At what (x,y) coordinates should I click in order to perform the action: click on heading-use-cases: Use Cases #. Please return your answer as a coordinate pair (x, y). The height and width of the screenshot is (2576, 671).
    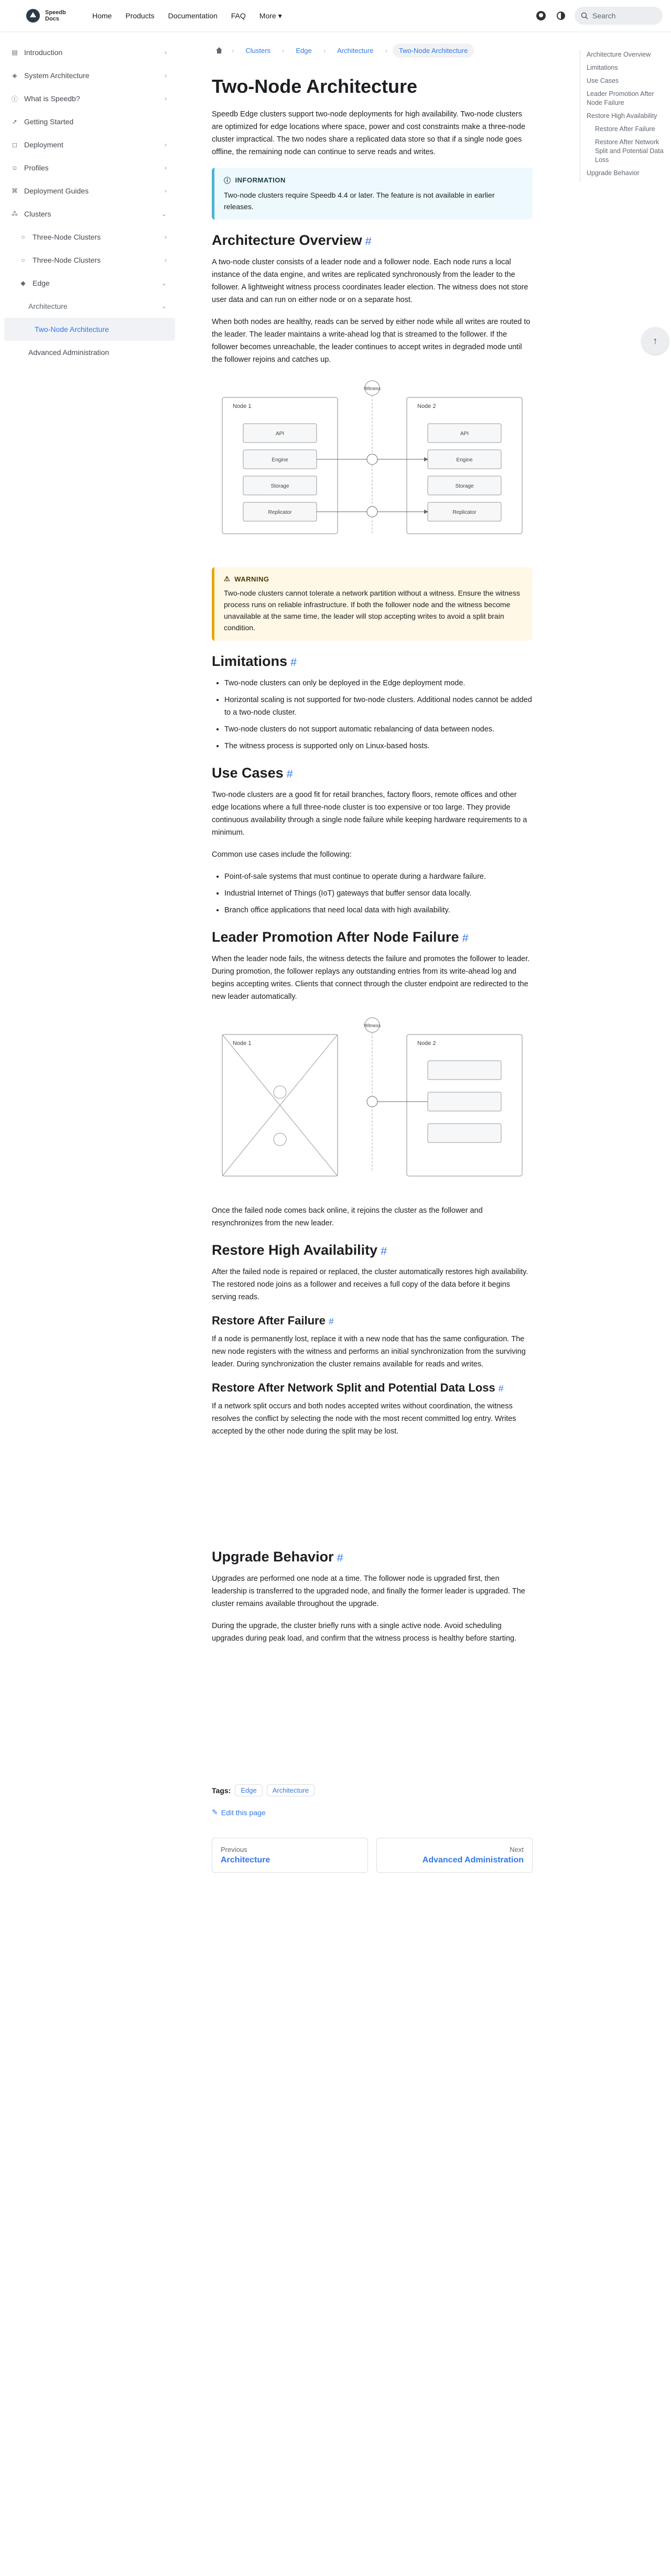
    Looking at the image, I should click on (252, 773).